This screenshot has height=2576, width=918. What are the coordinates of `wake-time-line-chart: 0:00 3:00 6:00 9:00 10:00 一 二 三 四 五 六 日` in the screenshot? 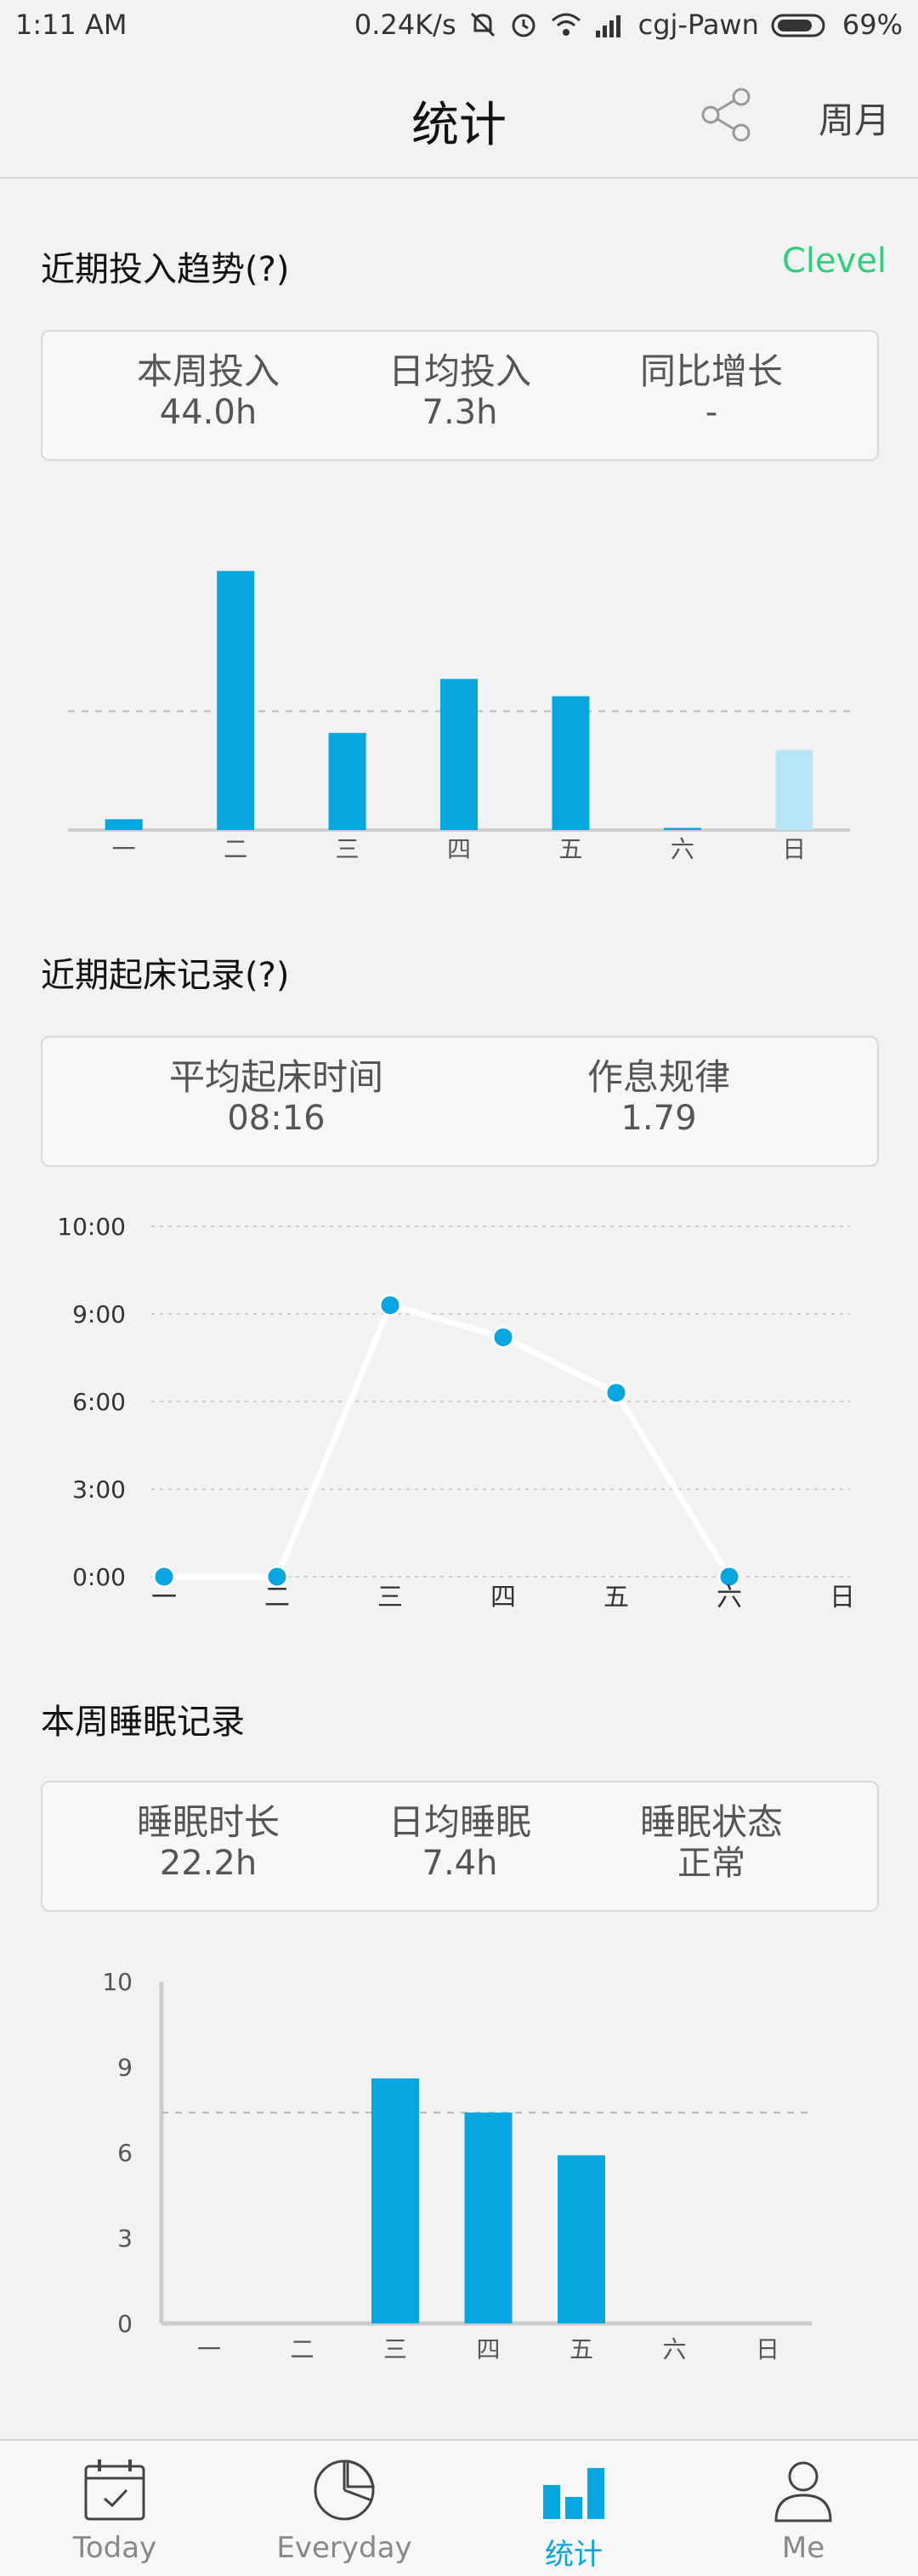 It's located at (456, 1412).